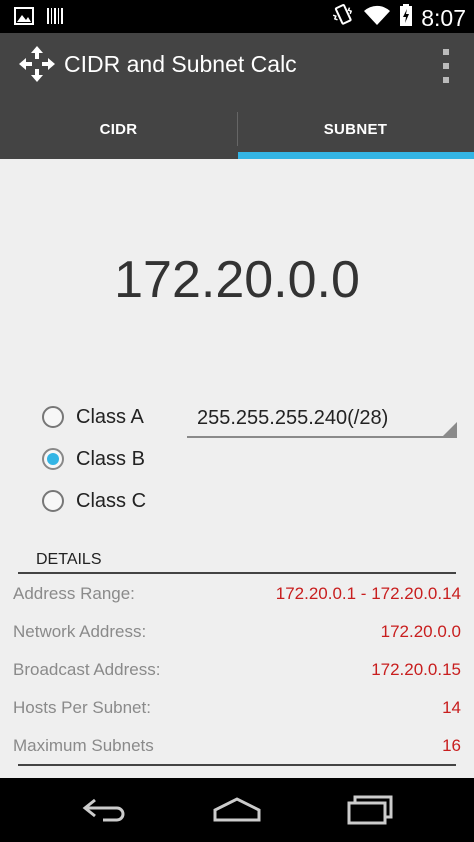 Image resolution: width=474 pixels, height=842 pixels. What do you see at coordinates (451, 707) in the screenshot?
I see `detail-value: 14` at bounding box center [451, 707].